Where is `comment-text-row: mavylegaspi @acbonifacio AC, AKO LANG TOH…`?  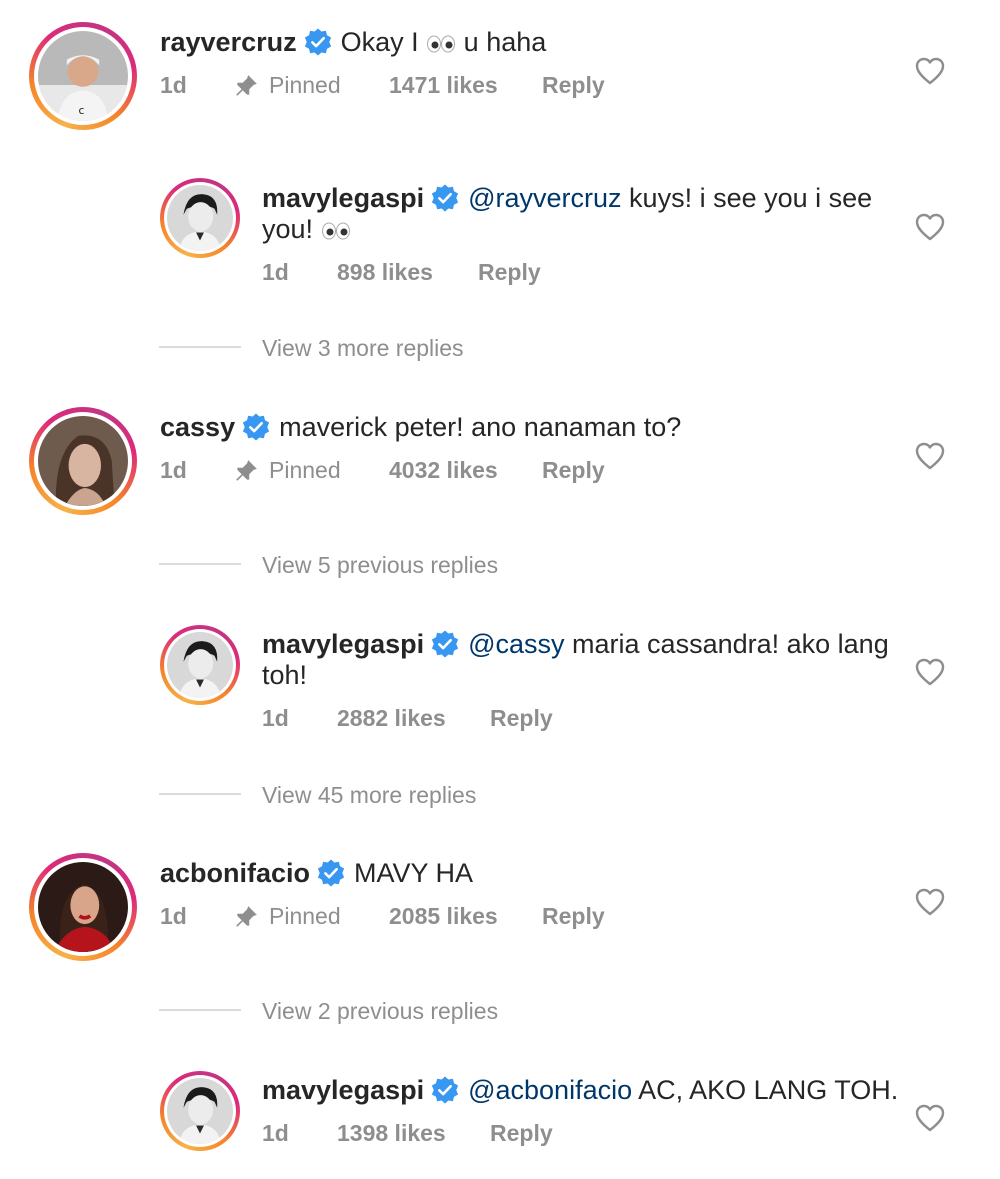
comment-text-row: mavylegaspi @acbonifacio AC, AKO LANG TOH… is located at coordinates (580, 1090).